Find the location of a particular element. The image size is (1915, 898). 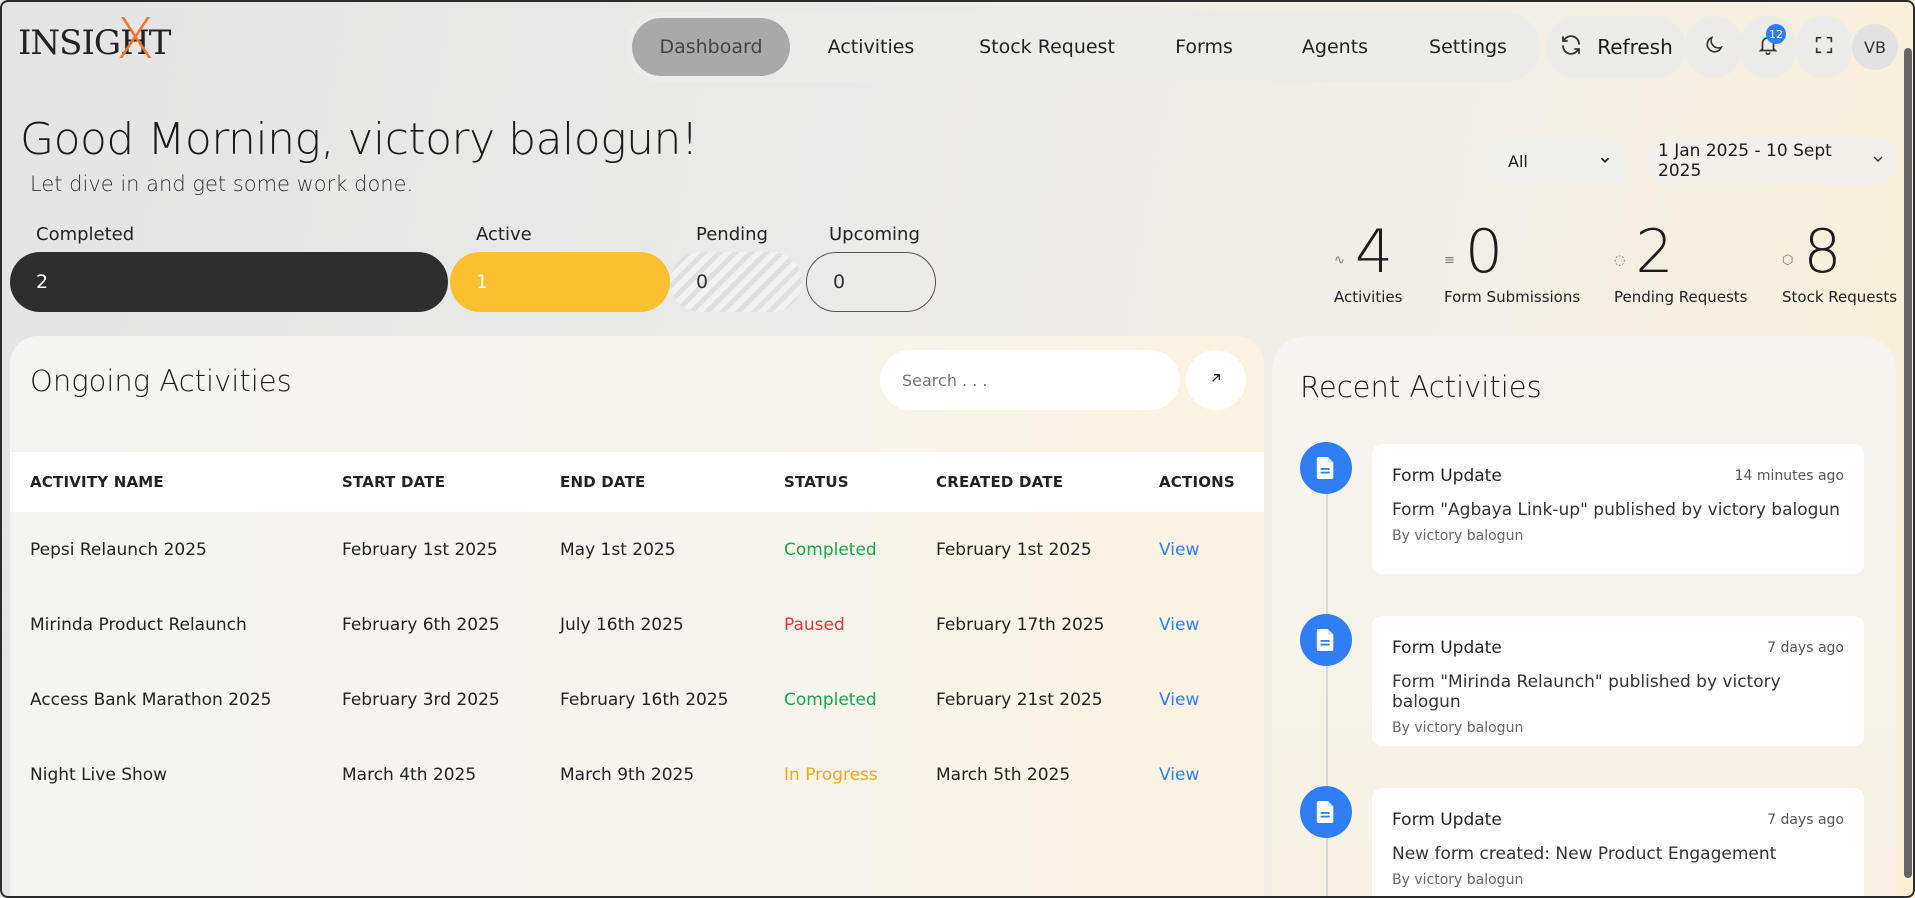

stat-label: Pending Requests is located at coordinates (1681, 297).